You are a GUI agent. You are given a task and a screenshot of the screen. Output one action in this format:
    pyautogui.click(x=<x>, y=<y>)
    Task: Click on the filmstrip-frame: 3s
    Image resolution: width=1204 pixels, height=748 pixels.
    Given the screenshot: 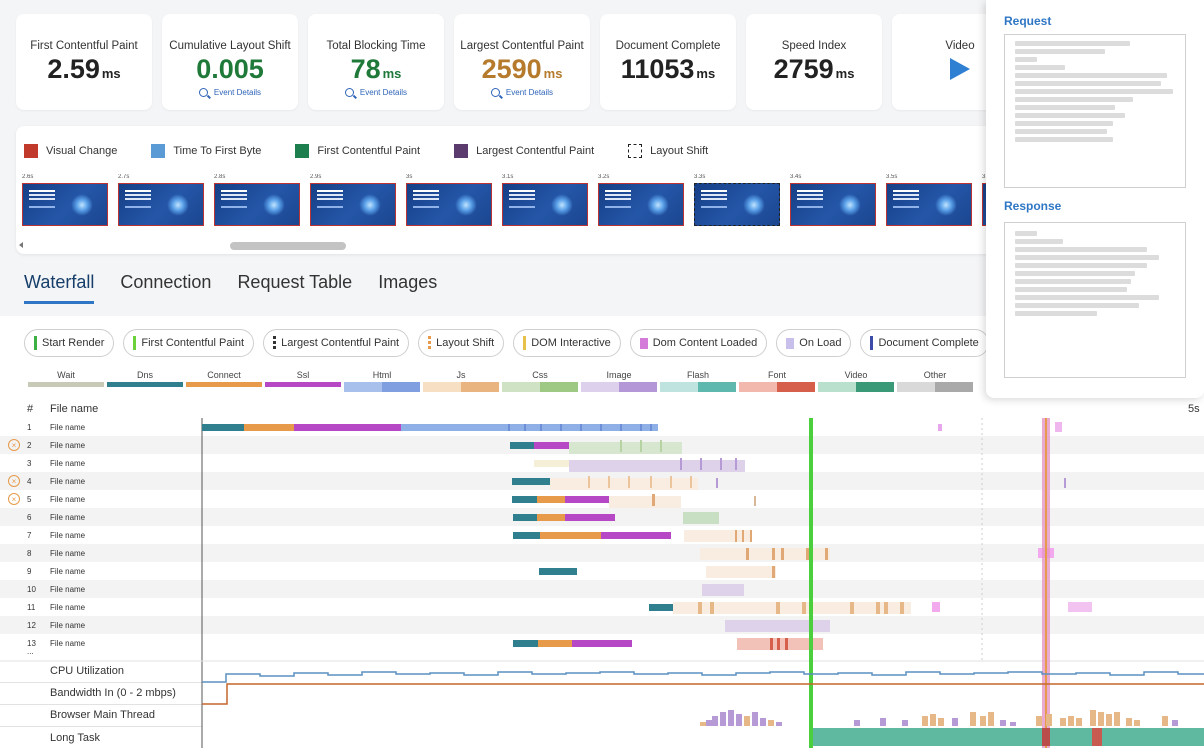 What is the action you would take?
    pyautogui.click(x=449, y=200)
    